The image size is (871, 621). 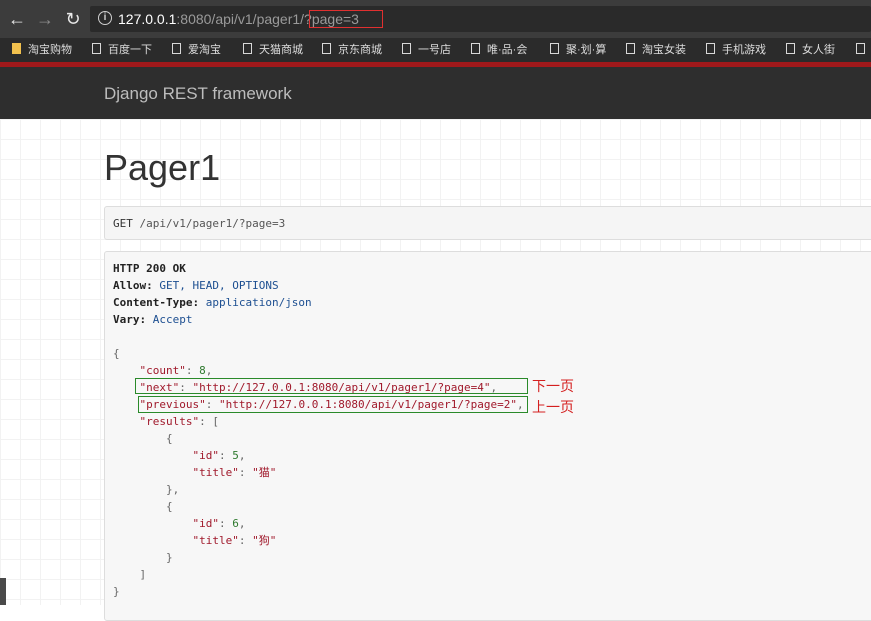 What do you see at coordinates (50, 50) in the screenshot?
I see `bookmark-label: 淘宝购物` at bounding box center [50, 50].